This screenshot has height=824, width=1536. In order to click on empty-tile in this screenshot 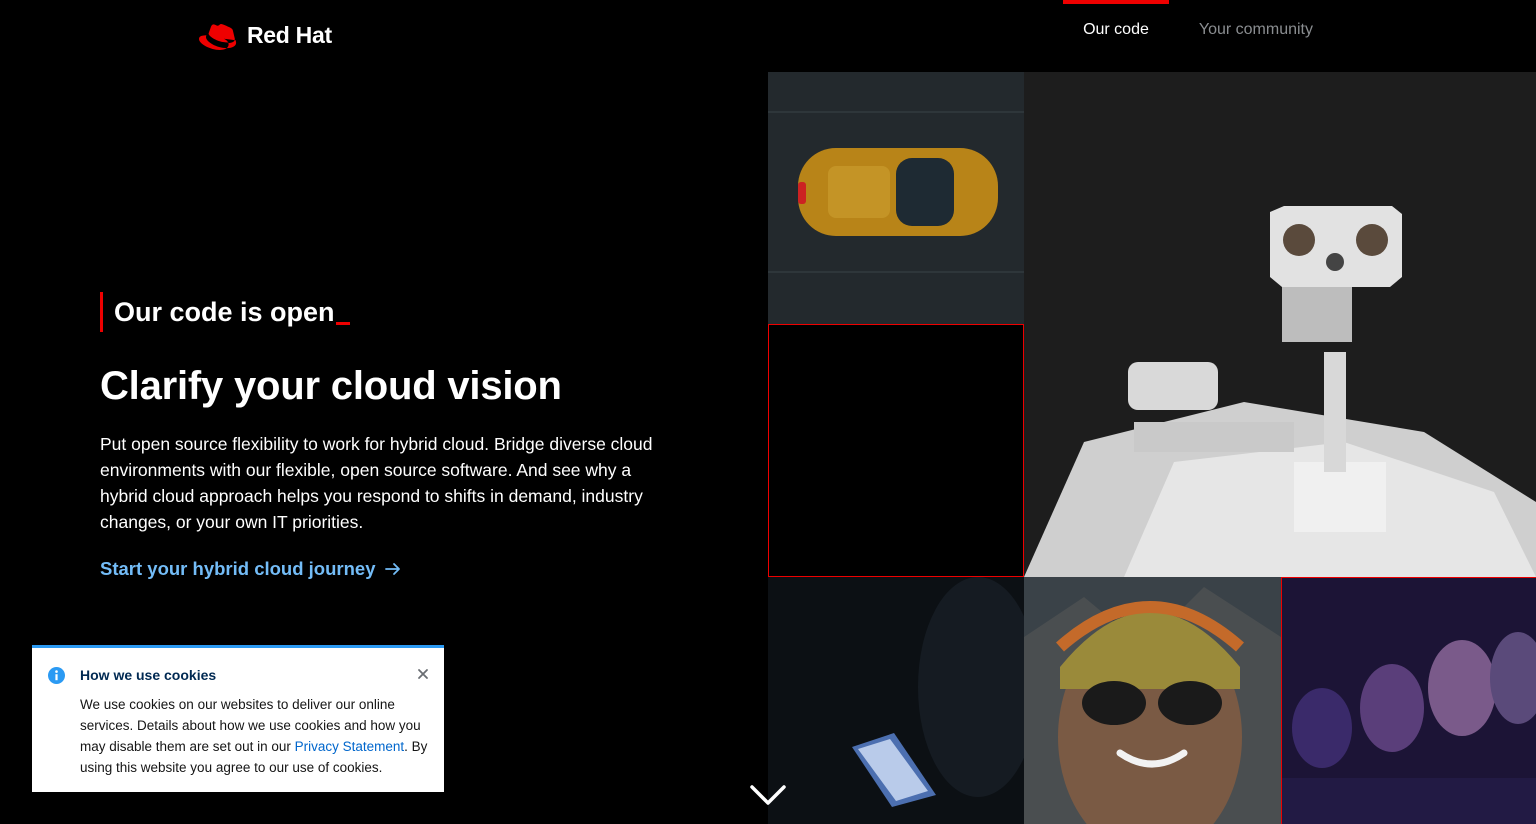, I will do `click(896, 450)`.